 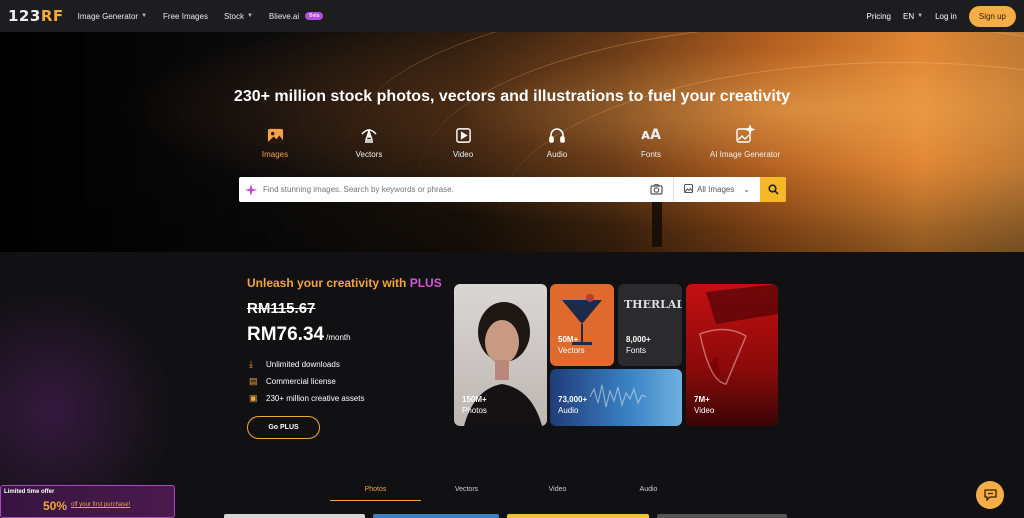 I want to click on nav-blieve-ai: Blieve.ai Beta, so click(x=296, y=16).